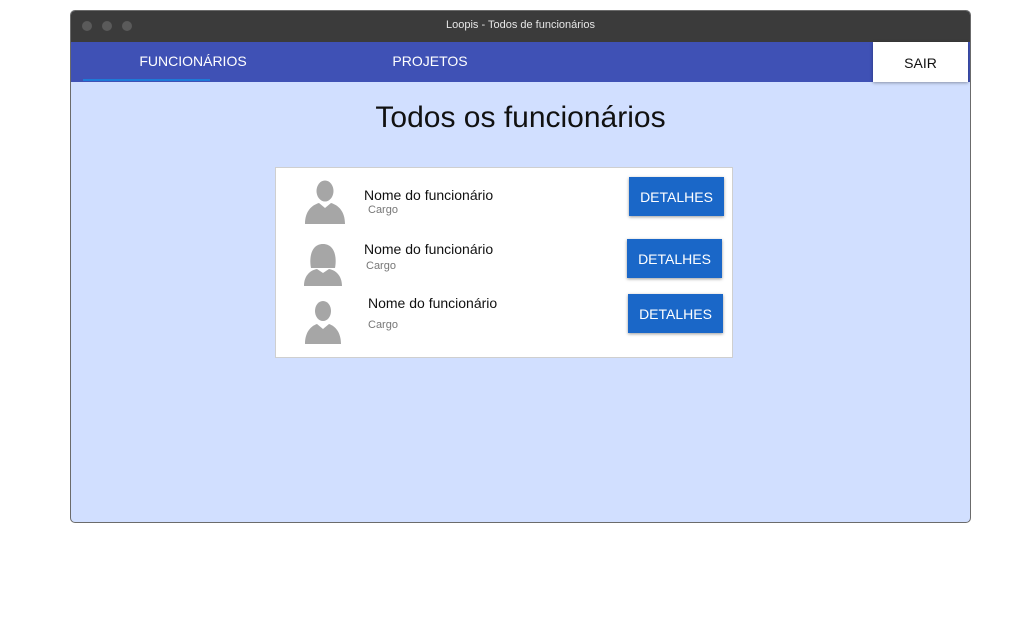 This screenshot has width=1020, height=632. Describe the element at coordinates (920, 62) in the screenshot. I see `logout-button: SAIR` at that location.